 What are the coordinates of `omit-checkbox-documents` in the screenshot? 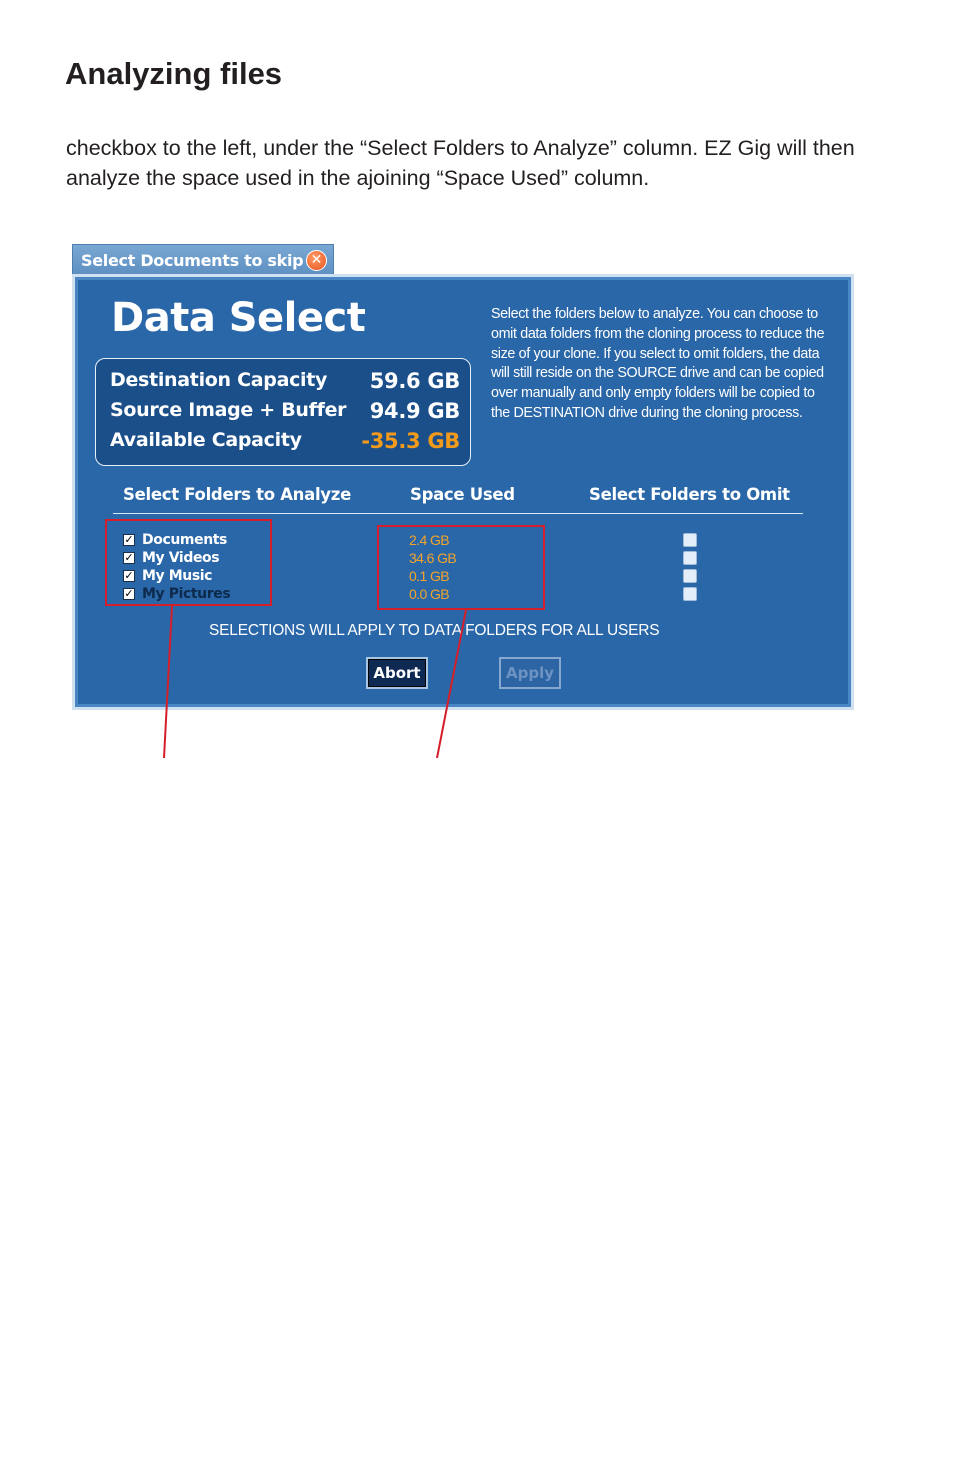 It's located at (690, 540).